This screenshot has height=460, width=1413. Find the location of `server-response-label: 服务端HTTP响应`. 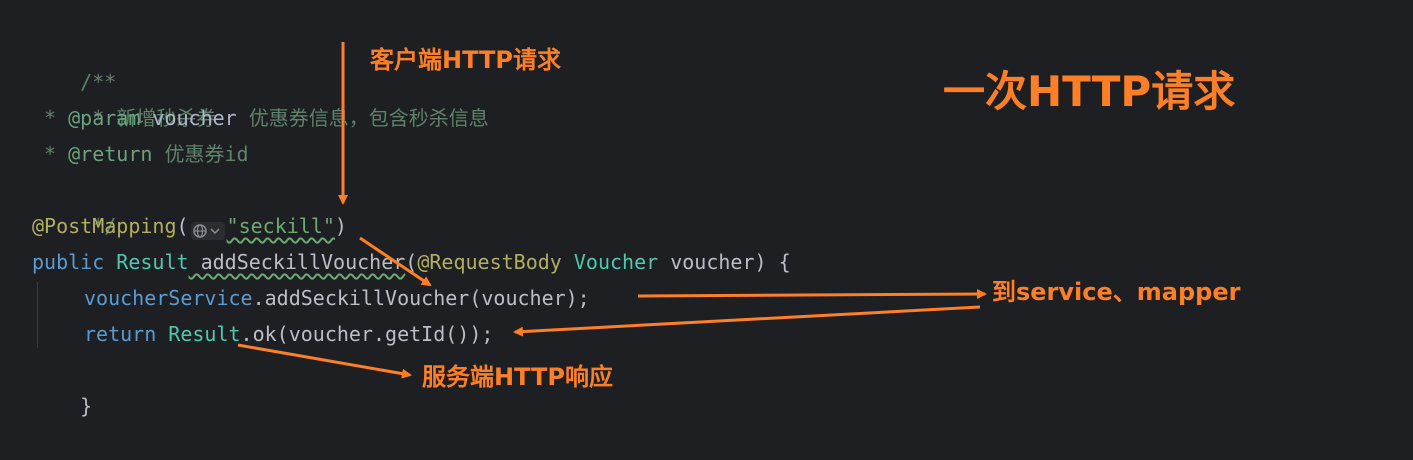

server-response-label: 服务端HTTP响应 is located at coordinates (517, 377).